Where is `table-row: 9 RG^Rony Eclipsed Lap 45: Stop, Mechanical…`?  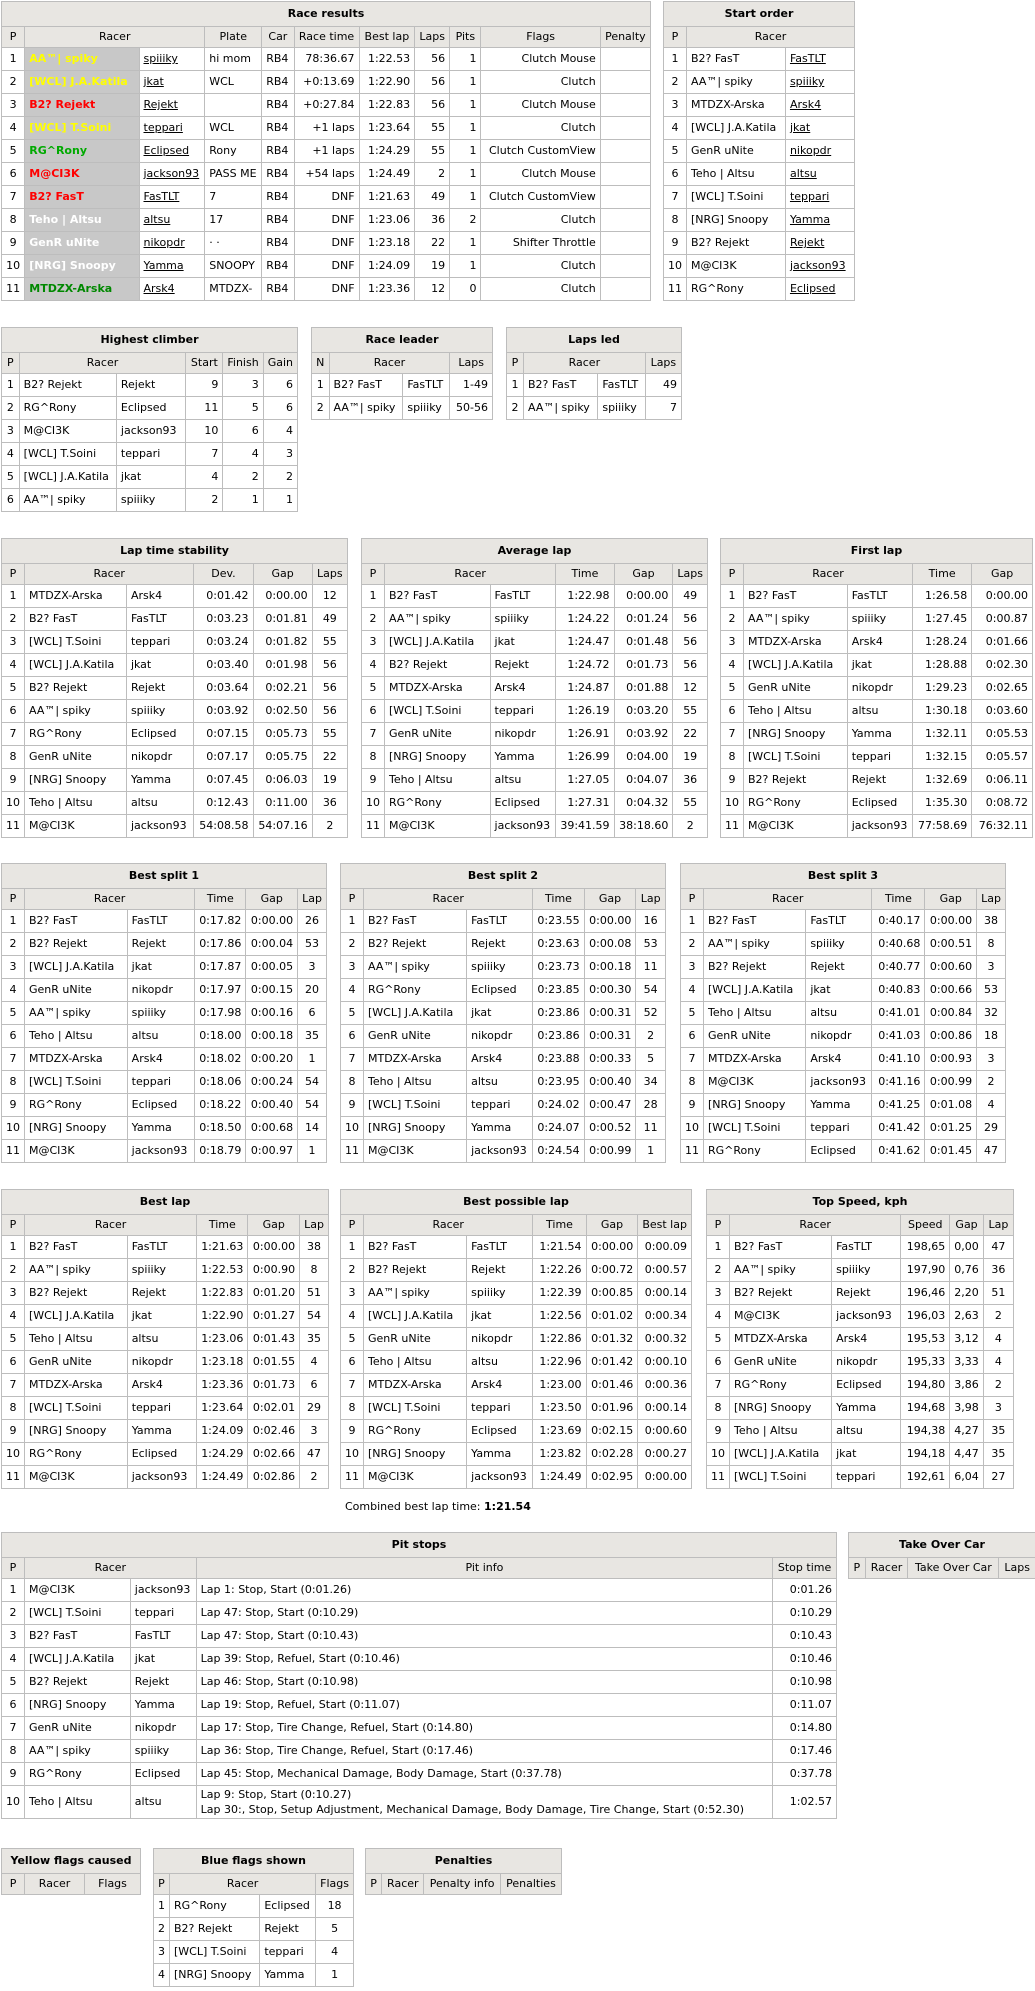
table-row: 9 RG^Rony Eclipsed Lap 45: Stop, Mechanical… is located at coordinates (419, 1774).